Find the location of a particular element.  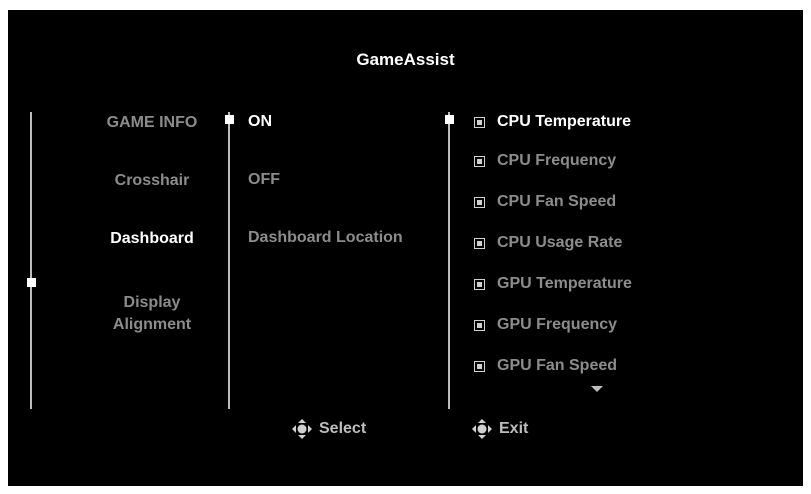

page-title: GameAssist is located at coordinates (405, 59).